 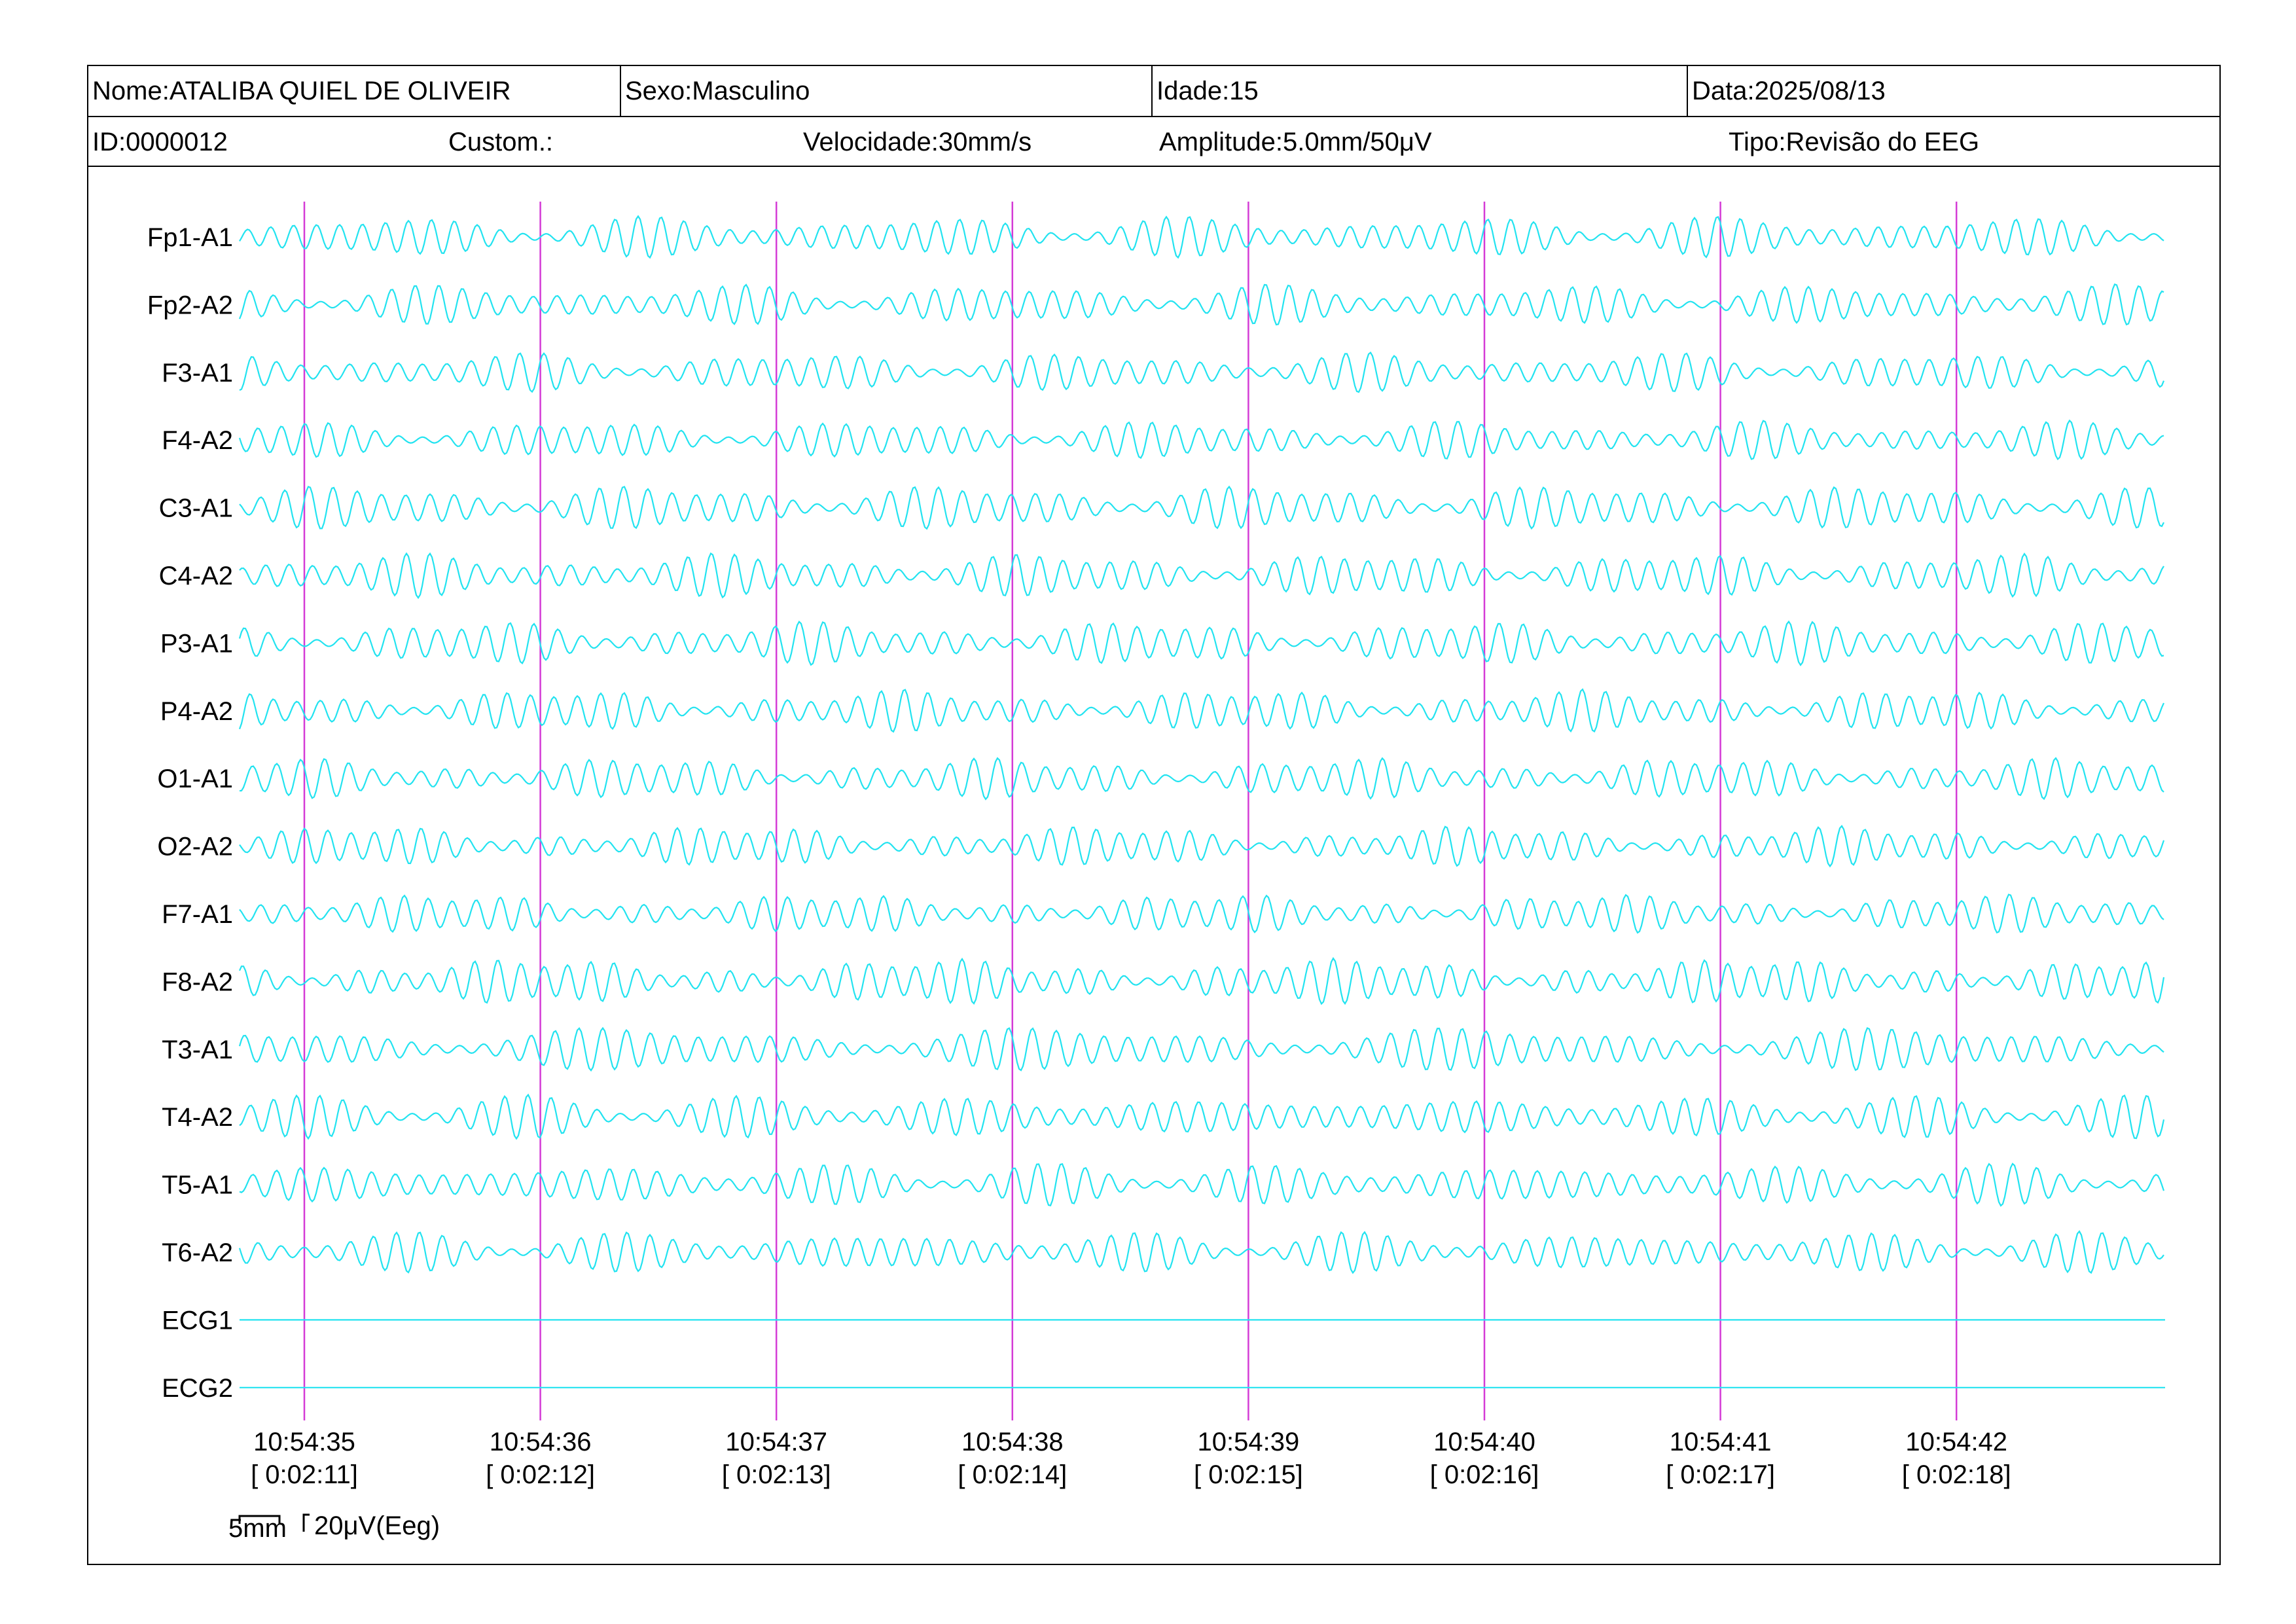 I want to click on channel-label: T6-A2, so click(x=197, y=1252).